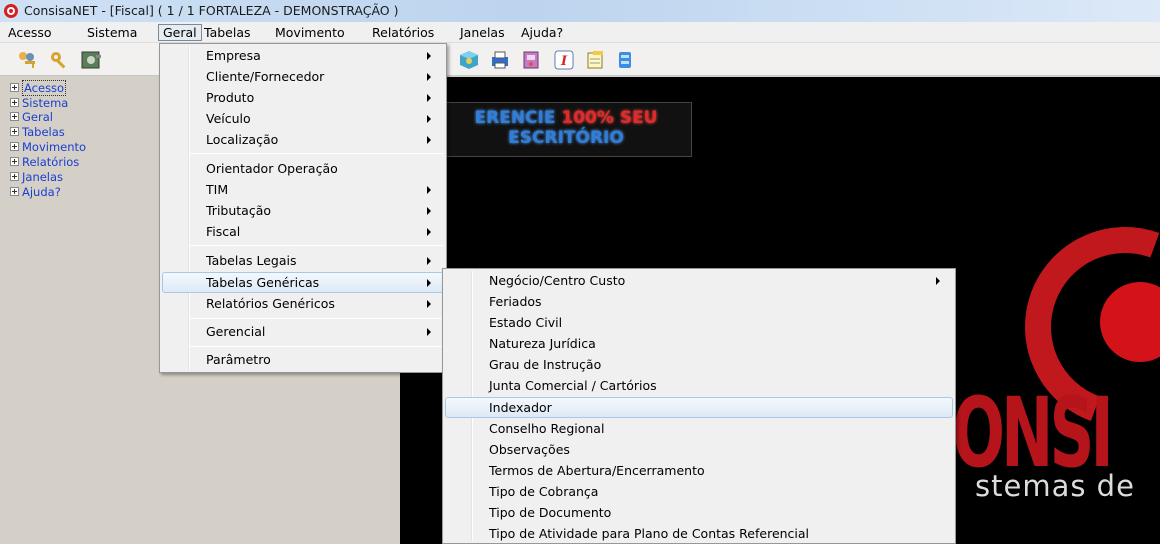 Image resolution: width=1160 pixels, height=544 pixels. I want to click on submenu-item-estado-civil: Estado Civil, so click(699, 322).